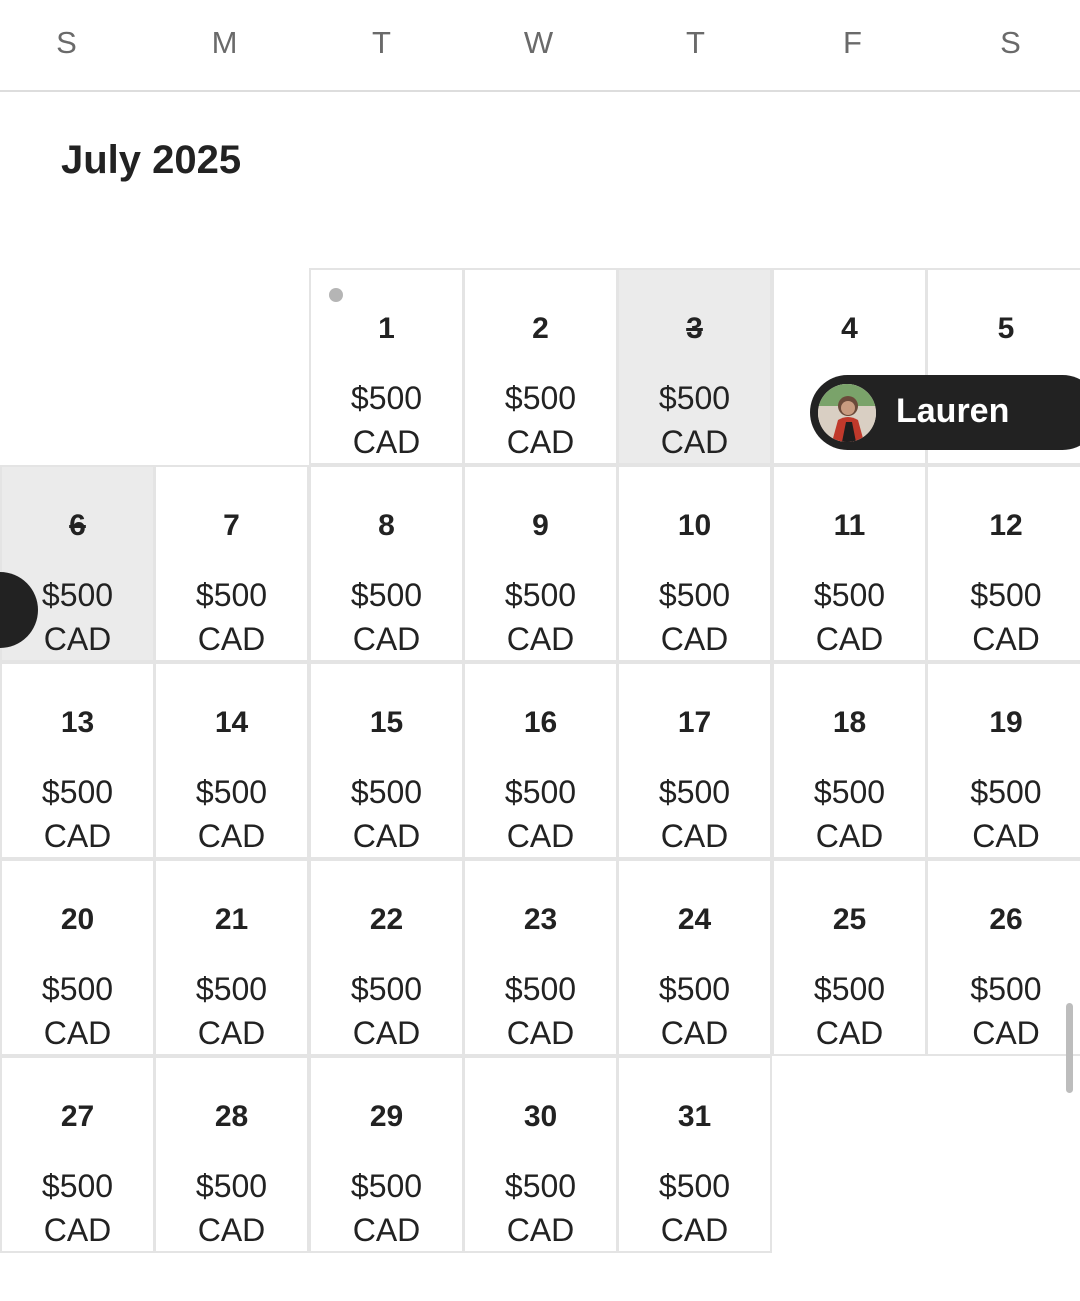 This screenshot has width=1080, height=1301. What do you see at coordinates (540, 722) in the screenshot?
I see `day-number: 16` at bounding box center [540, 722].